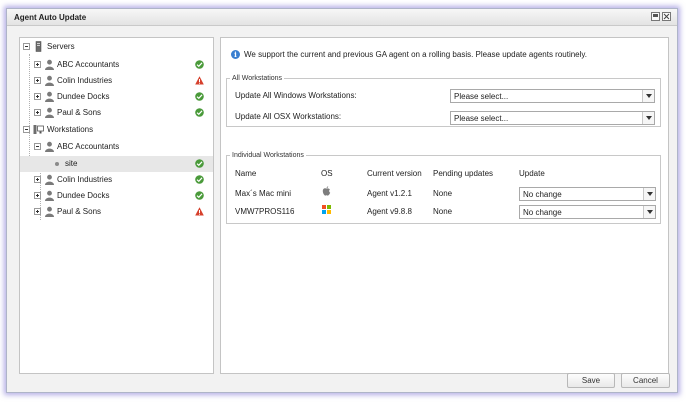  Describe the element at coordinates (116, 81) in the screenshot. I see `tree-node-server-colin-industries: Colin Industries` at that location.